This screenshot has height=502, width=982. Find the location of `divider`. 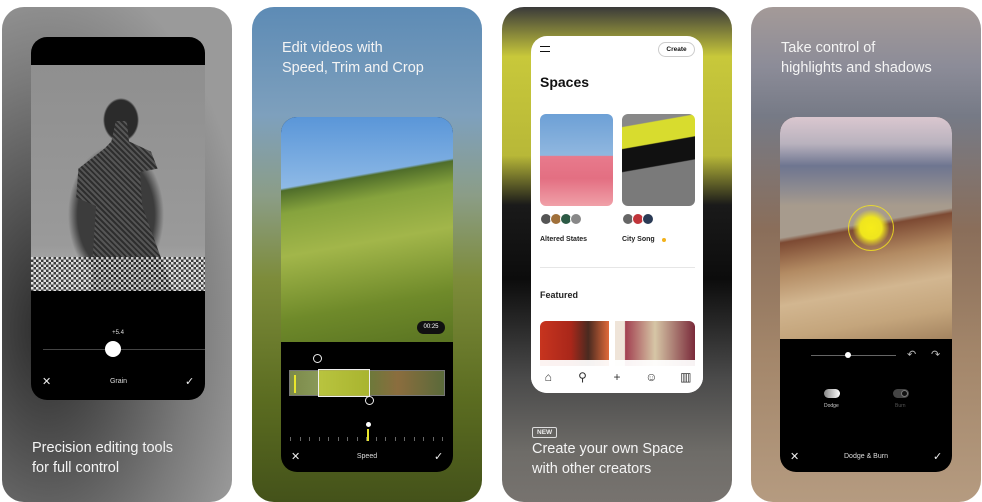

divider is located at coordinates (617, 267).